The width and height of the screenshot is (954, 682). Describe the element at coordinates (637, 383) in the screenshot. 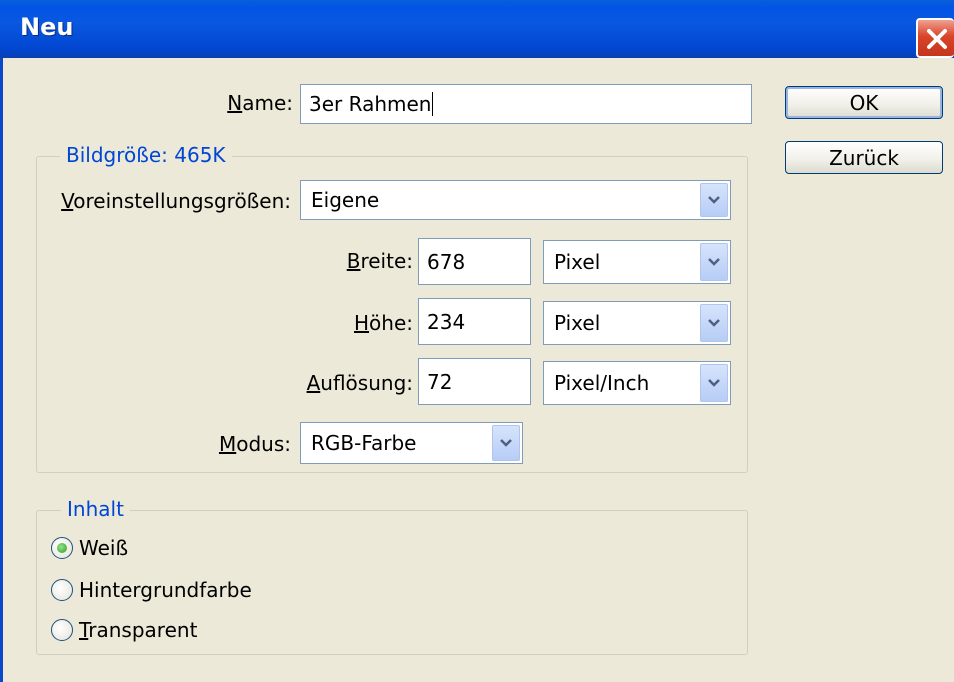

I see `resolution-unit-select: Pixel/Inch` at that location.